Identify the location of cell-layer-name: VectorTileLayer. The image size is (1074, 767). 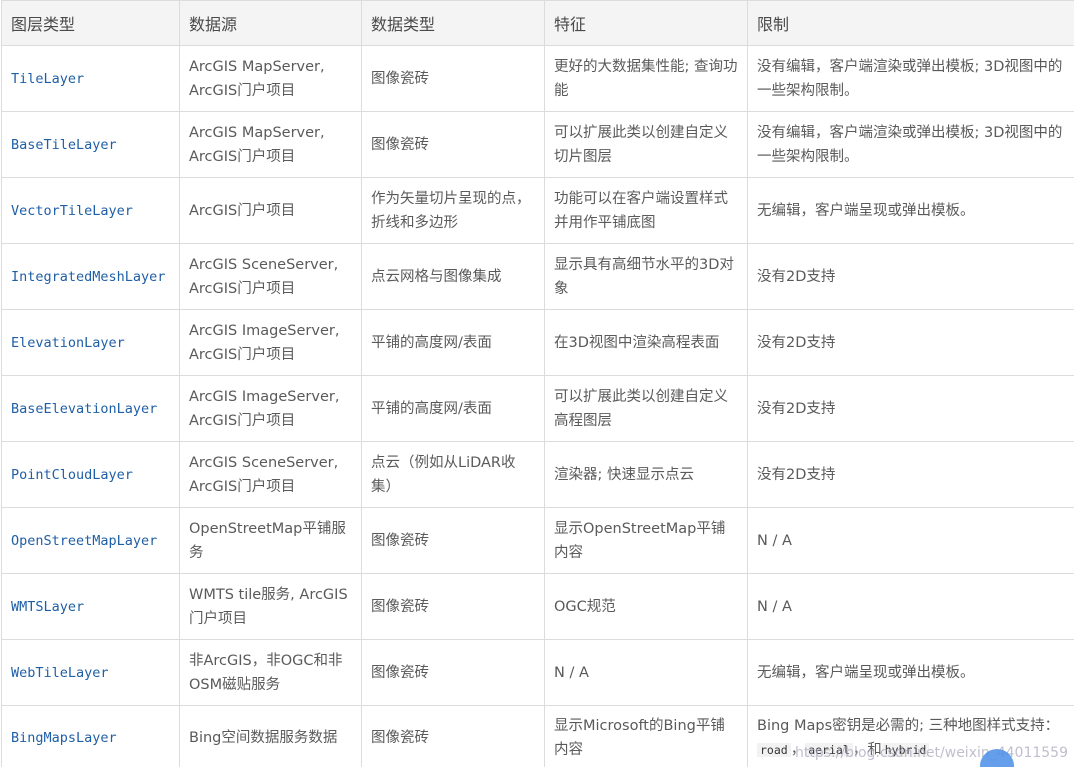
(90, 210).